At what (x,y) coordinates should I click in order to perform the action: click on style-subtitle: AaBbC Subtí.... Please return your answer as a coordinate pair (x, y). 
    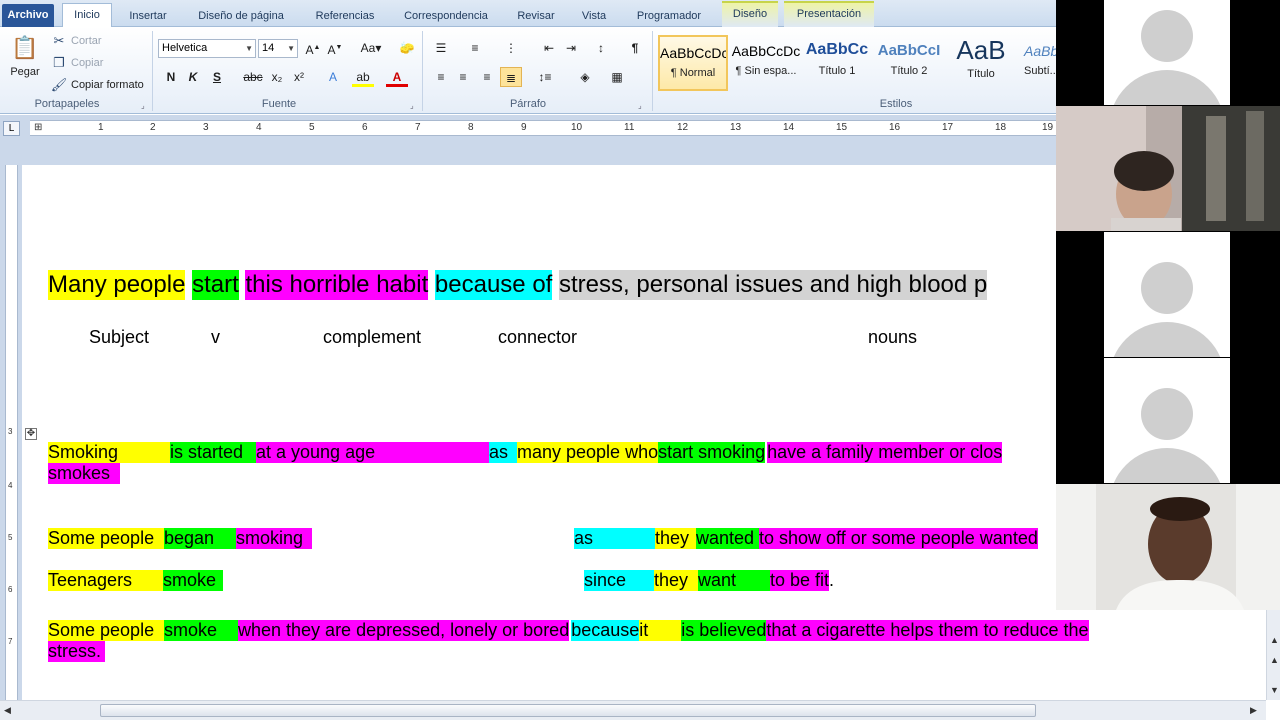
    Looking at the image, I should click on (1037, 63).